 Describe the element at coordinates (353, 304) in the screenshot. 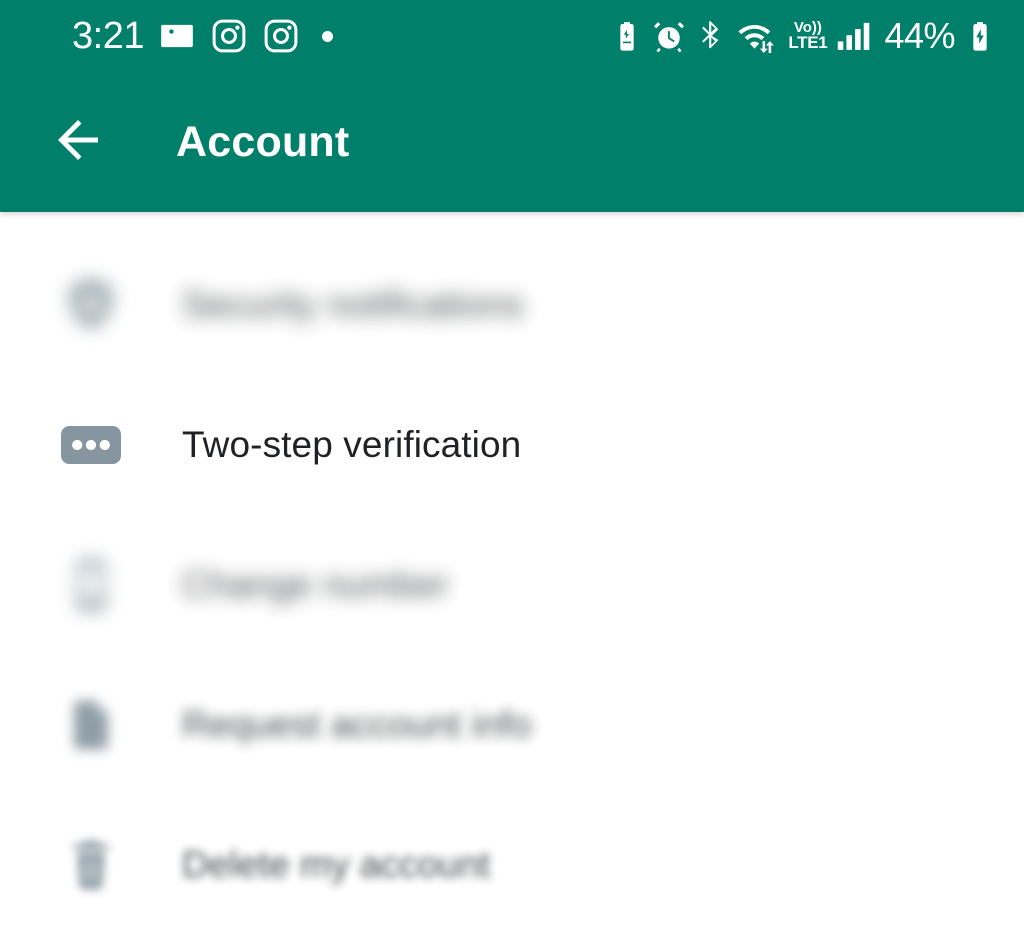

I see `list-item-label: Security notifications` at that location.